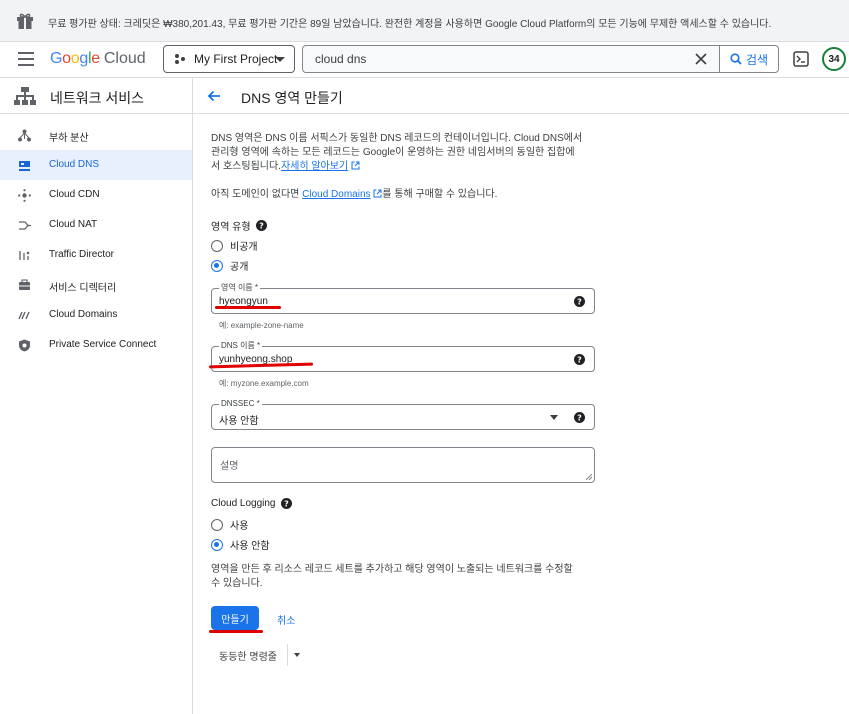  What do you see at coordinates (248, 657) in the screenshot?
I see `equivalent-label: 동등한 명령줄` at bounding box center [248, 657].